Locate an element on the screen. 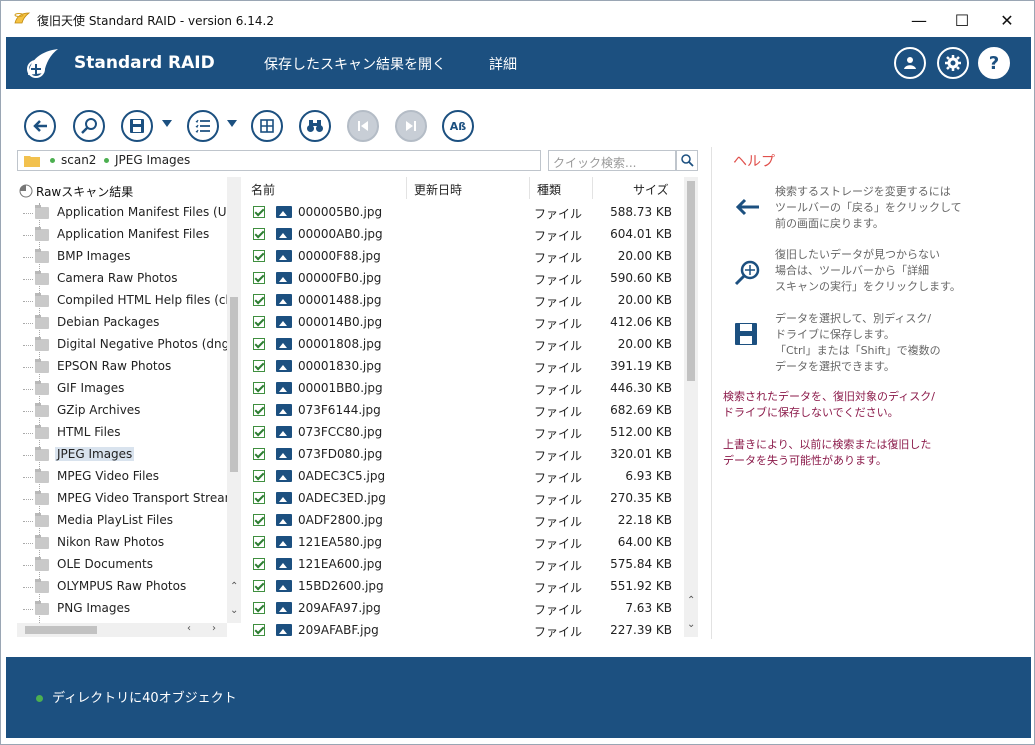 The width and height of the screenshot is (1035, 745). tree-item: MPEG Video Files is located at coordinates (123, 477).